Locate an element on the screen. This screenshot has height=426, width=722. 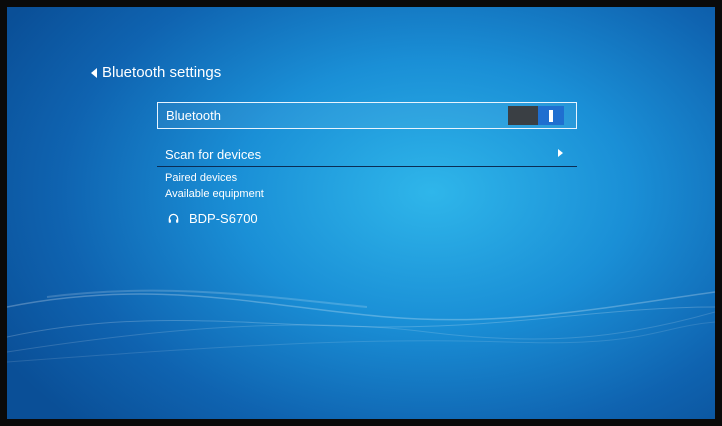
toggle-knob is located at coordinates (551, 115).